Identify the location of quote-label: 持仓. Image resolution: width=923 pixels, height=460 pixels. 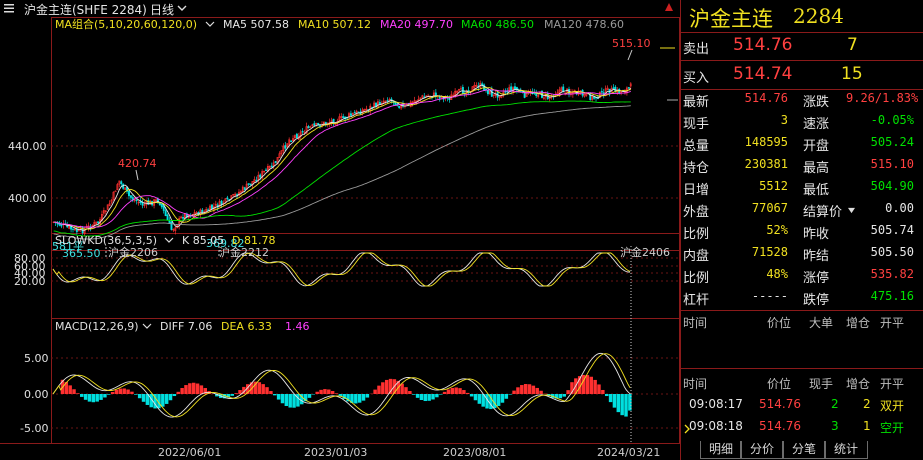
(696, 168).